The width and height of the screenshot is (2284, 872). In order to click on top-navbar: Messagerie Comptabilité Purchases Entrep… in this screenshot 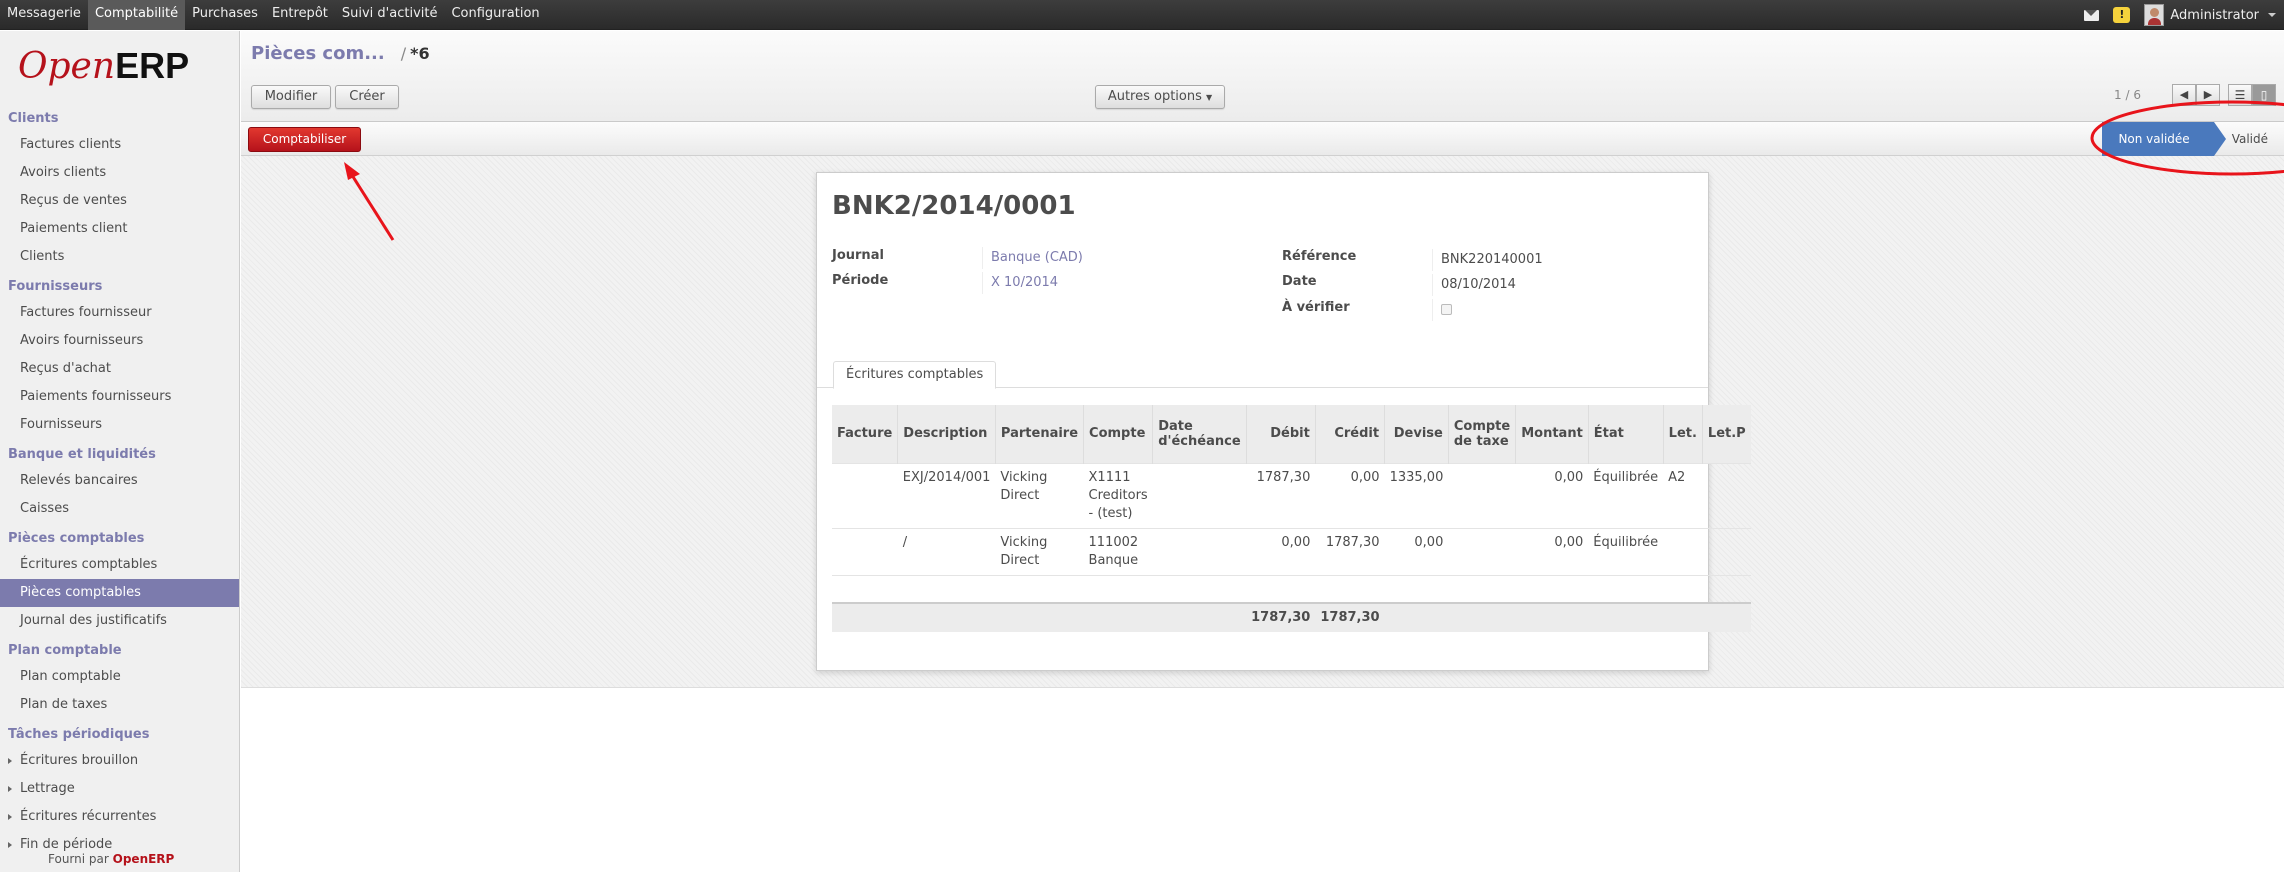, I will do `click(1142, 15)`.